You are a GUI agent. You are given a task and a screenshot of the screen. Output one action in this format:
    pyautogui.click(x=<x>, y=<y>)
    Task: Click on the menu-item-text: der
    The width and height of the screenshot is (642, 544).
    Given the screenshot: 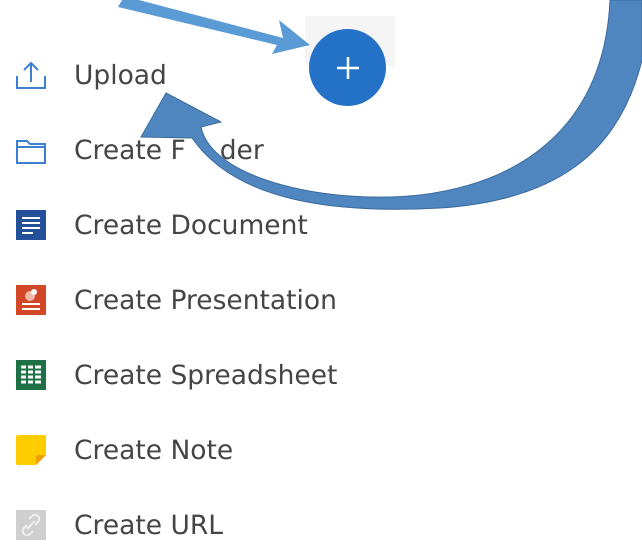 What is the action you would take?
    pyautogui.click(x=242, y=150)
    